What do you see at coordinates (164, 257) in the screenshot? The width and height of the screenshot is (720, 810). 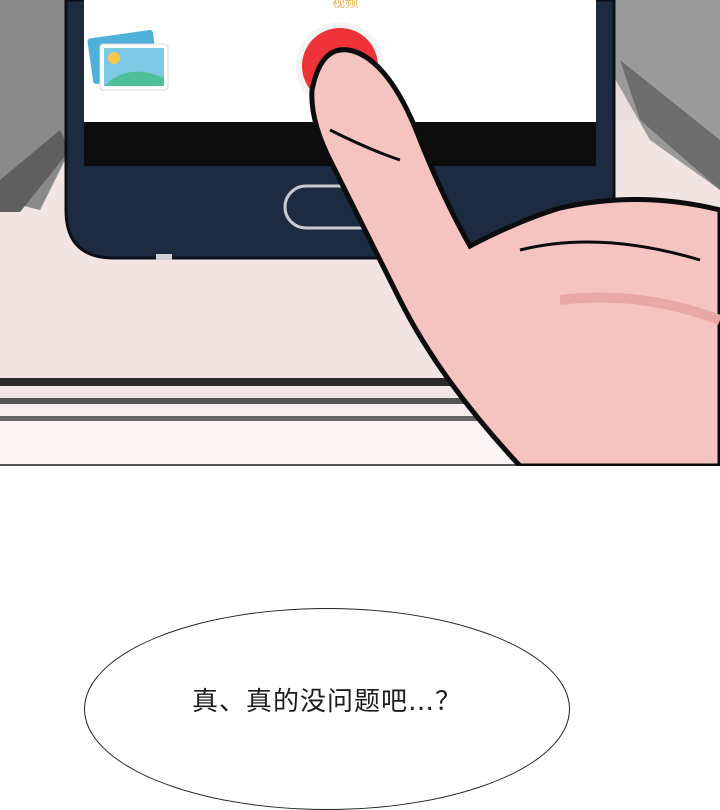 I see `phone-port` at bounding box center [164, 257].